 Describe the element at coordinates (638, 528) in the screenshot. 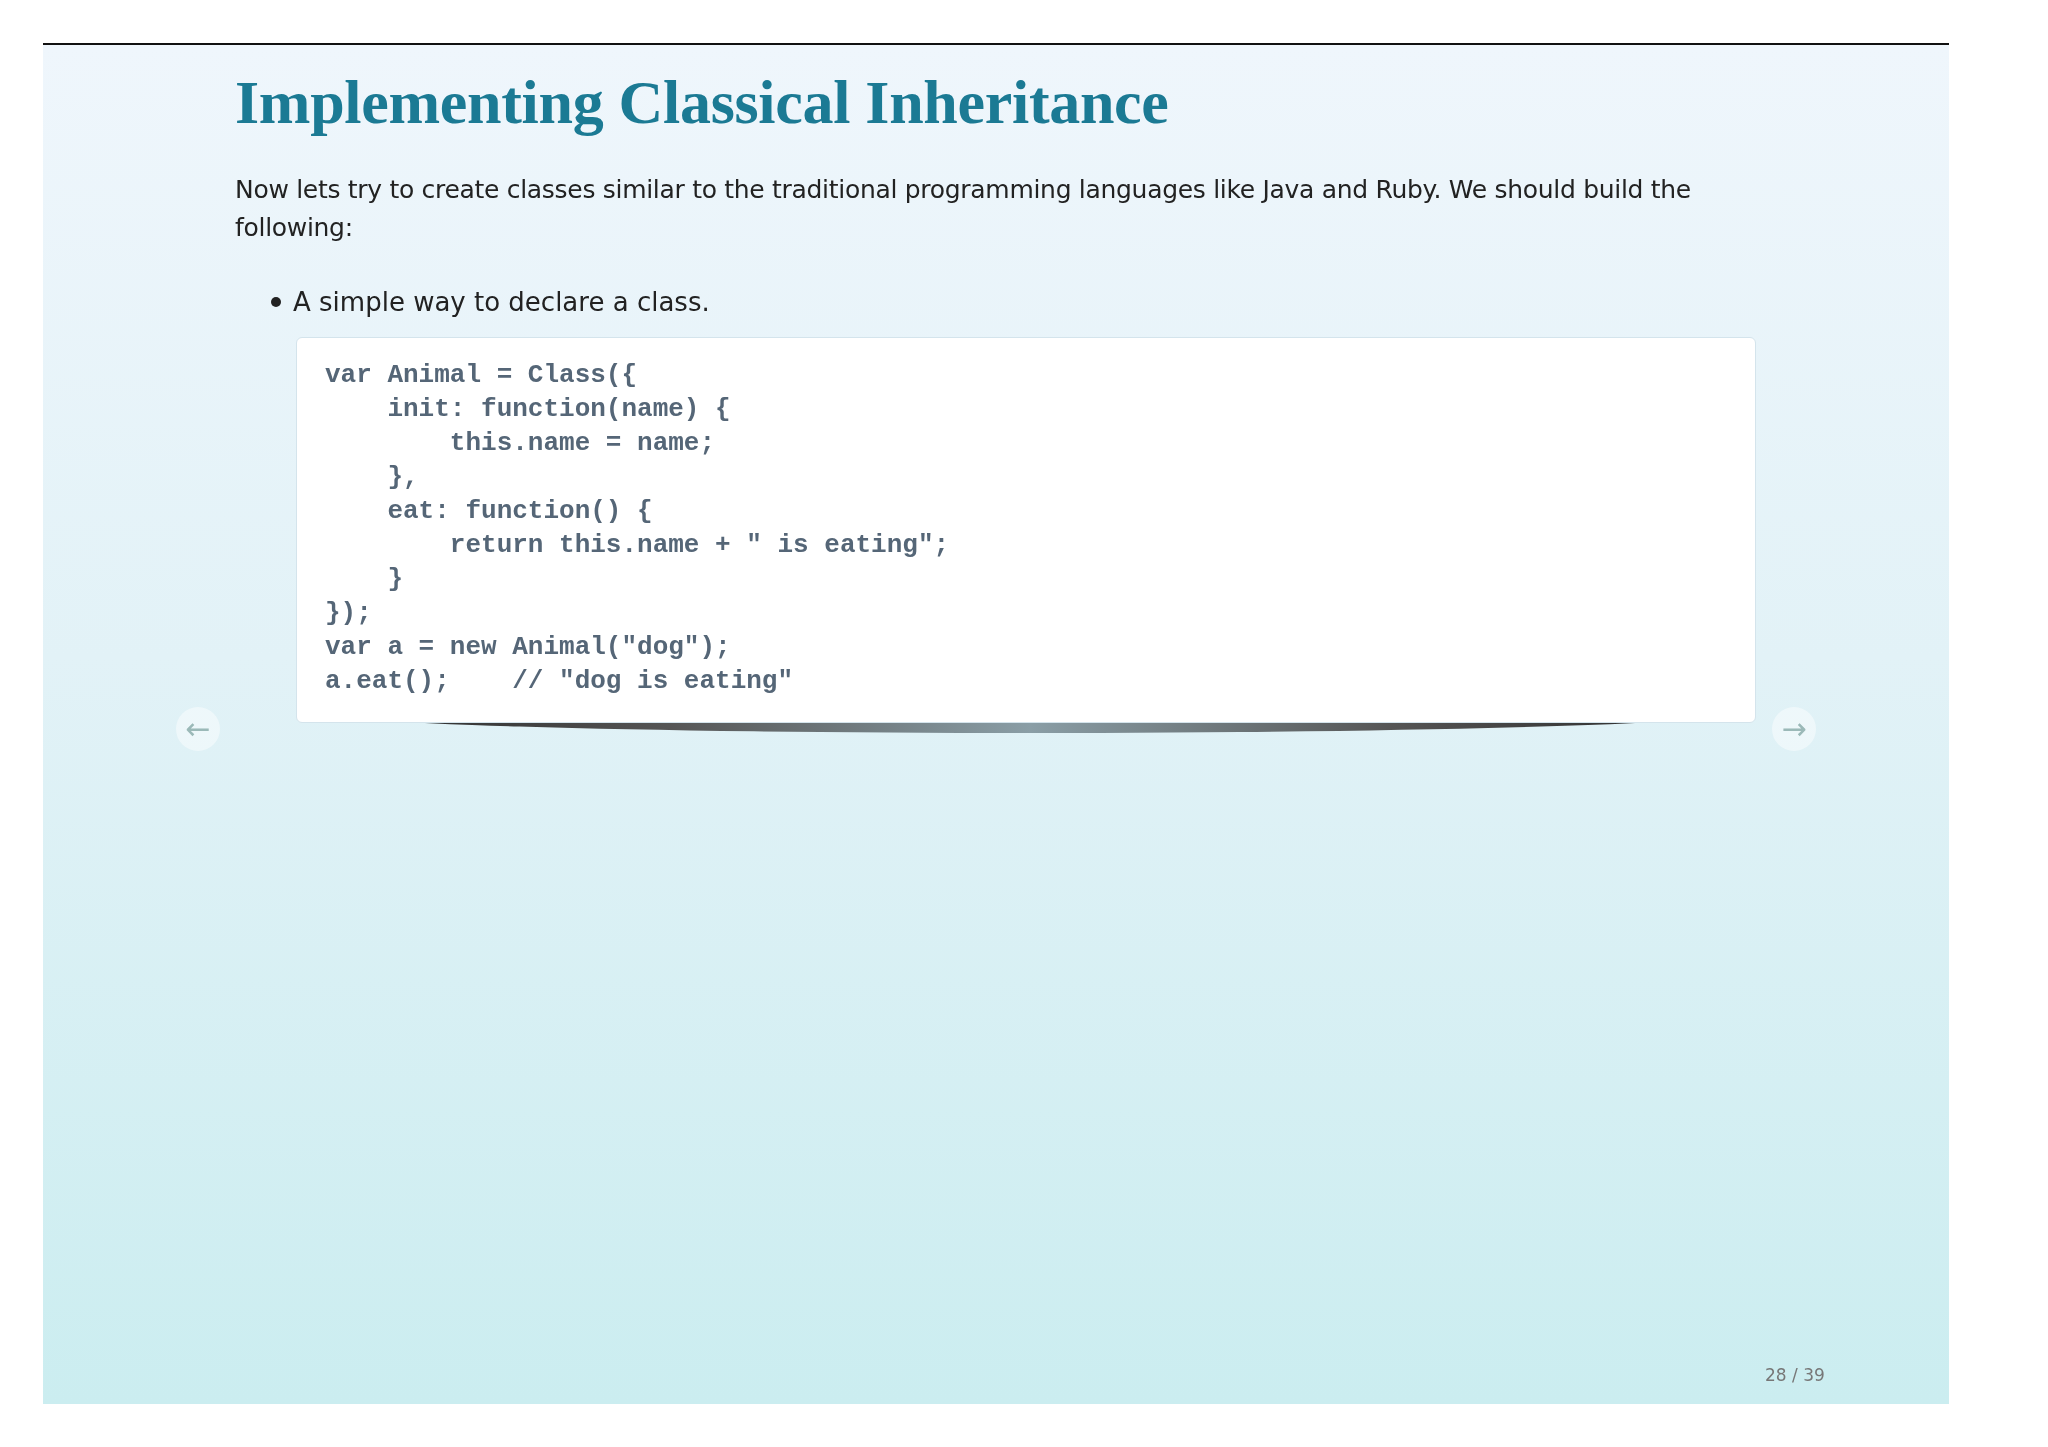

I see `code-text: var Animal = Class({ init: function(name) { this.name = name; }, eat: function() { return this.name + " is eating"; } }); var a = new Animal("dog"); a.eat(); // "dog is eating"` at that location.